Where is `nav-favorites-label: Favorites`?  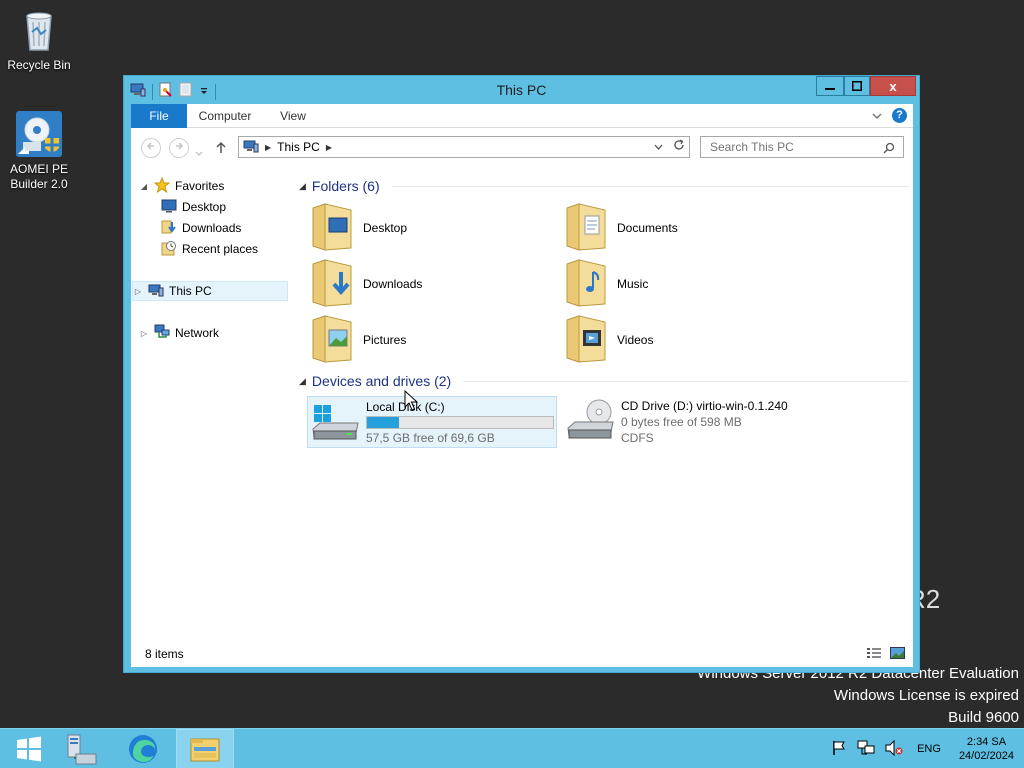 nav-favorites-label: Favorites is located at coordinates (200, 186).